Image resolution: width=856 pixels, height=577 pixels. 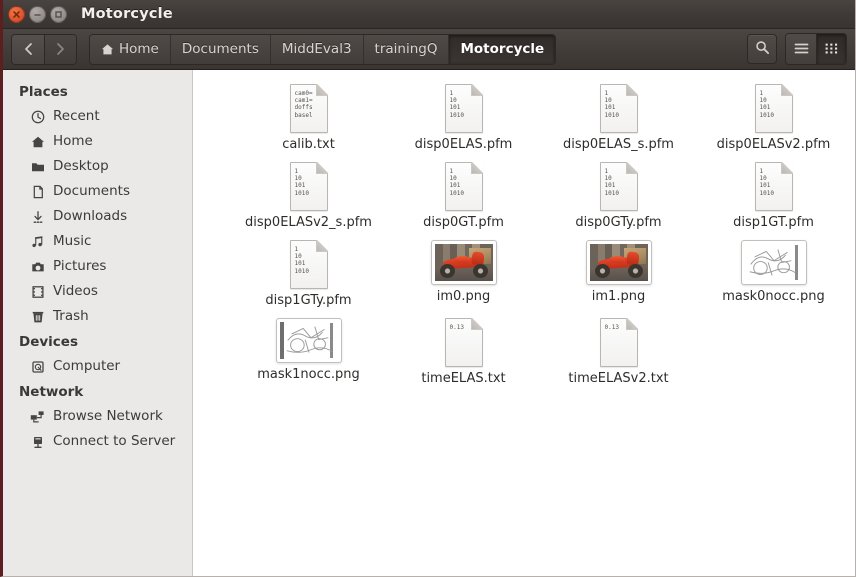 What do you see at coordinates (463, 222) in the screenshot?
I see `file-name: disp0GT.pfm` at bounding box center [463, 222].